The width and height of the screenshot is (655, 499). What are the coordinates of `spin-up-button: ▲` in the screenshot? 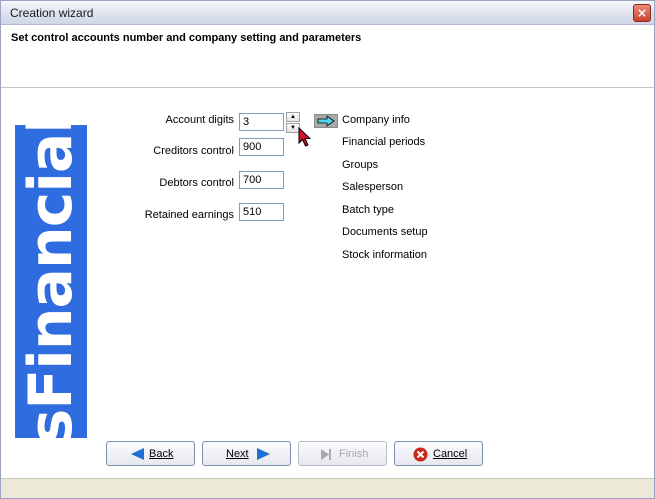 It's located at (293, 117).